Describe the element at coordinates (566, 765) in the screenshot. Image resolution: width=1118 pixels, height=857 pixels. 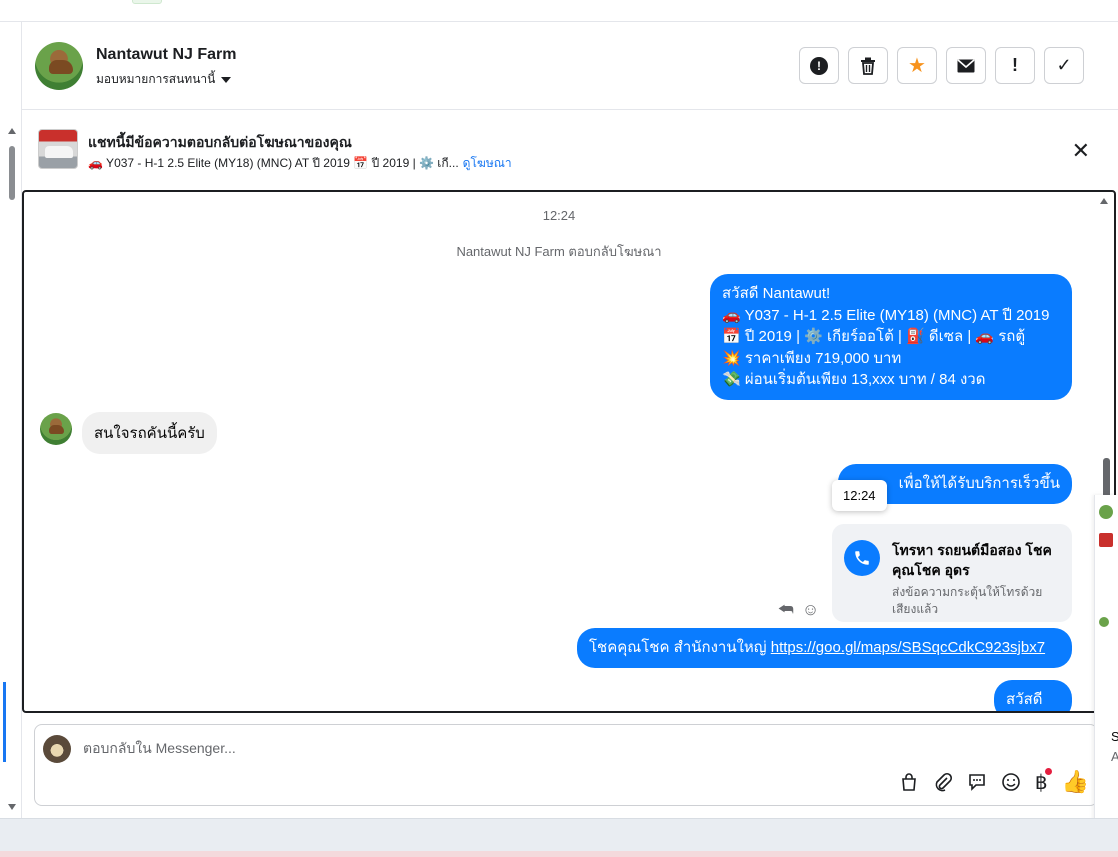
I see `message-composer: ฿ 👍` at that location.